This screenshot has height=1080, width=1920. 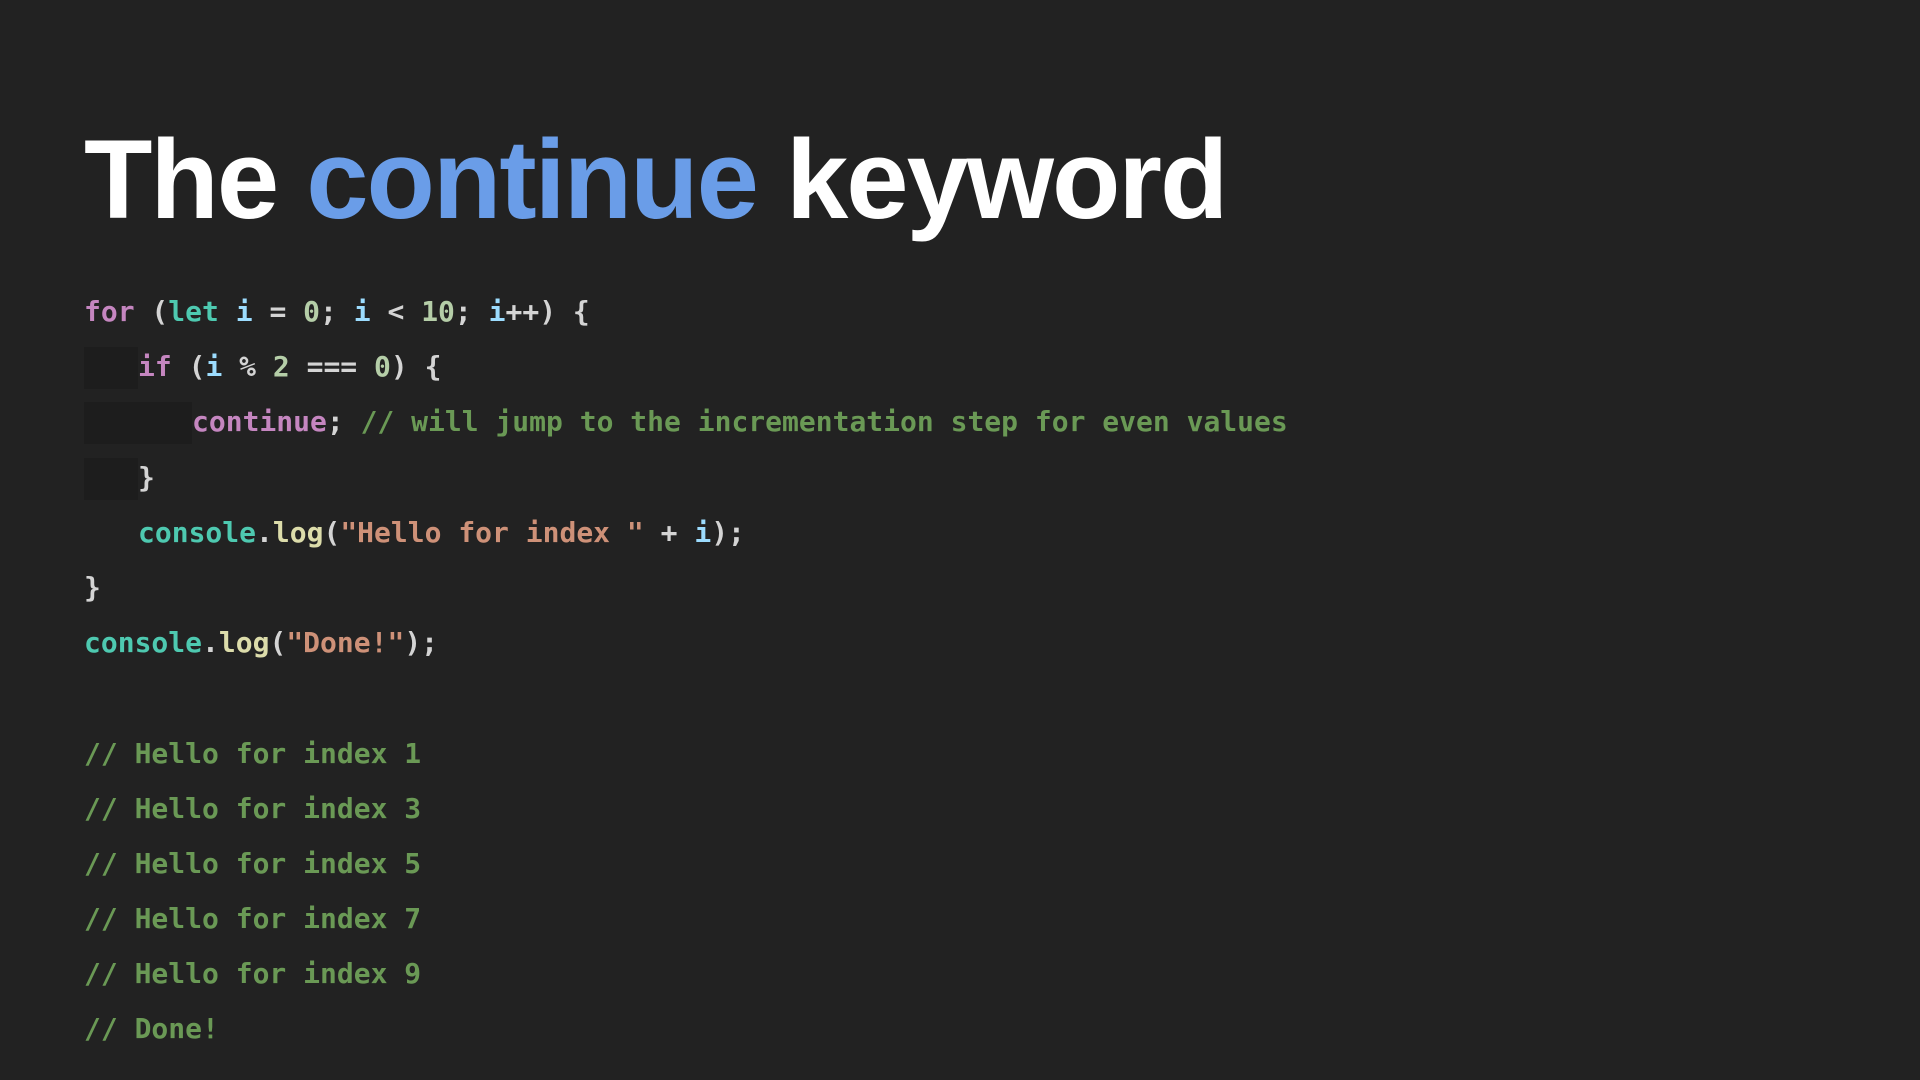 I want to click on title-after: keyword, so click(x=992, y=179).